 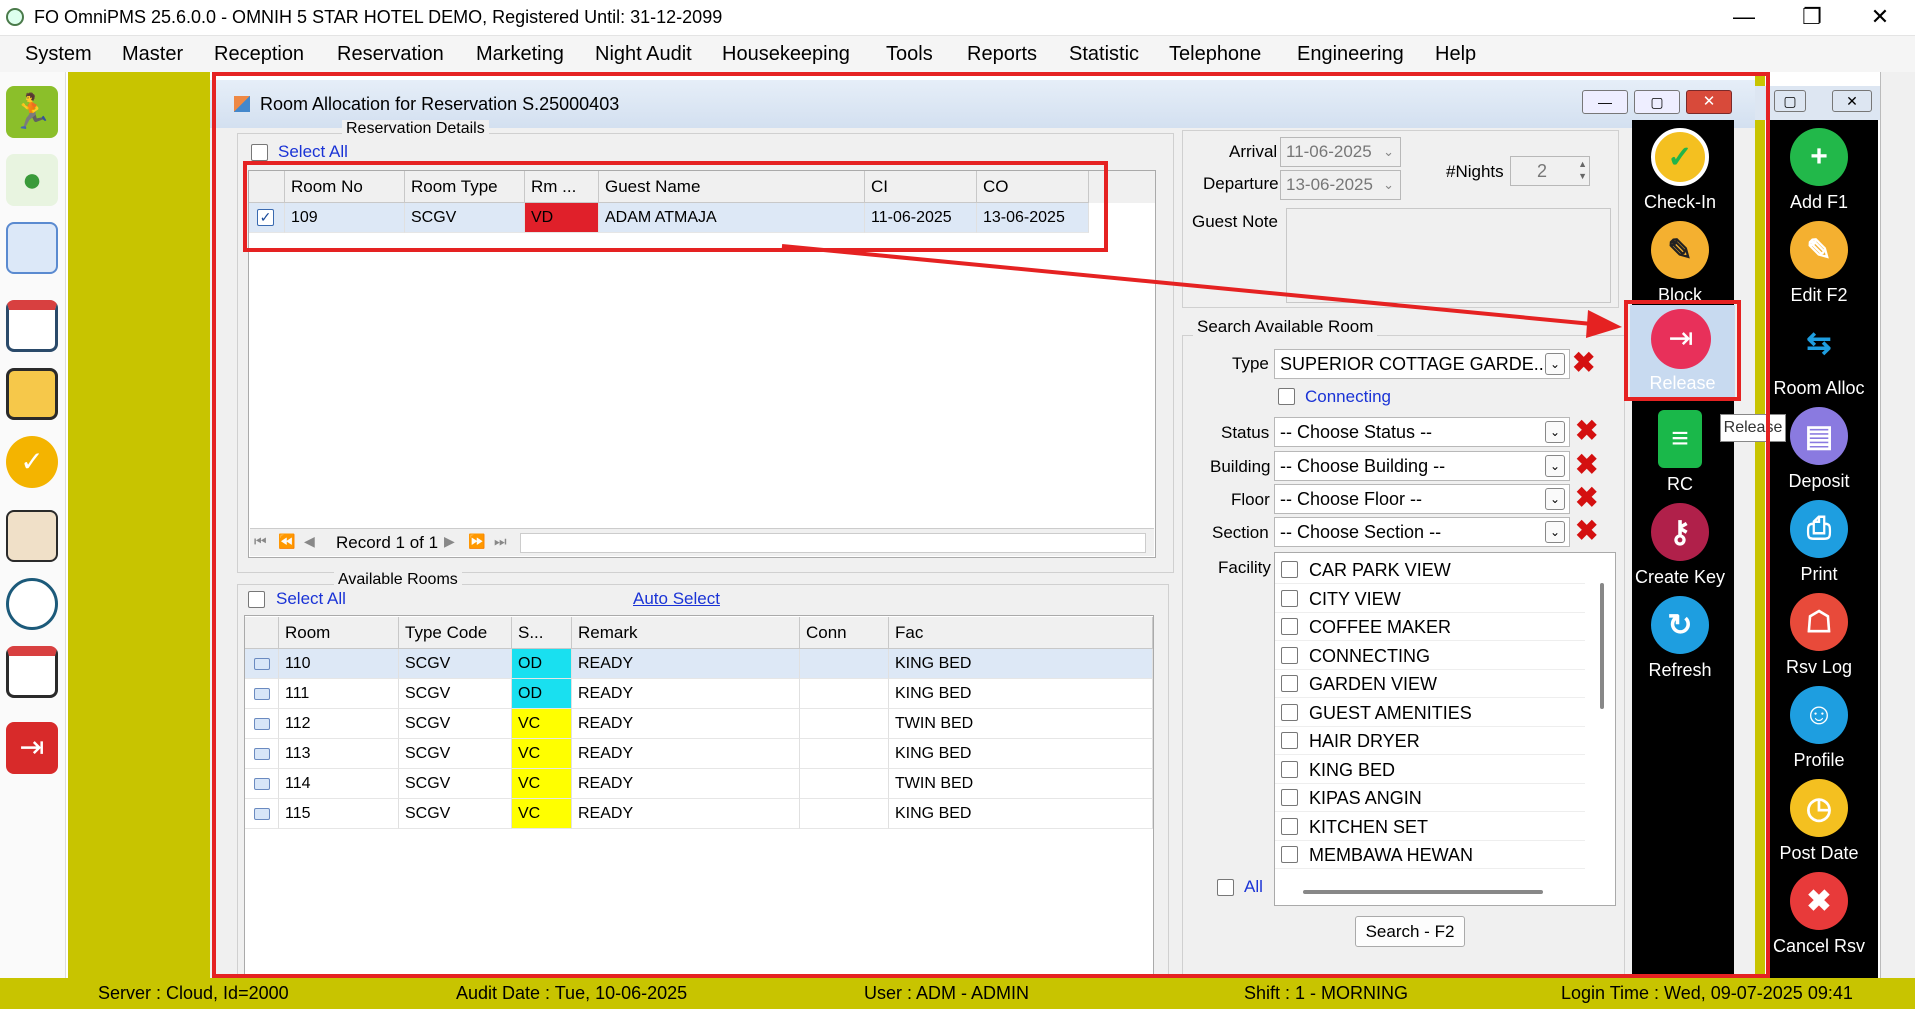 I want to click on status-server: Server : Cloud, Id=2000, so click(x=193, y=993).